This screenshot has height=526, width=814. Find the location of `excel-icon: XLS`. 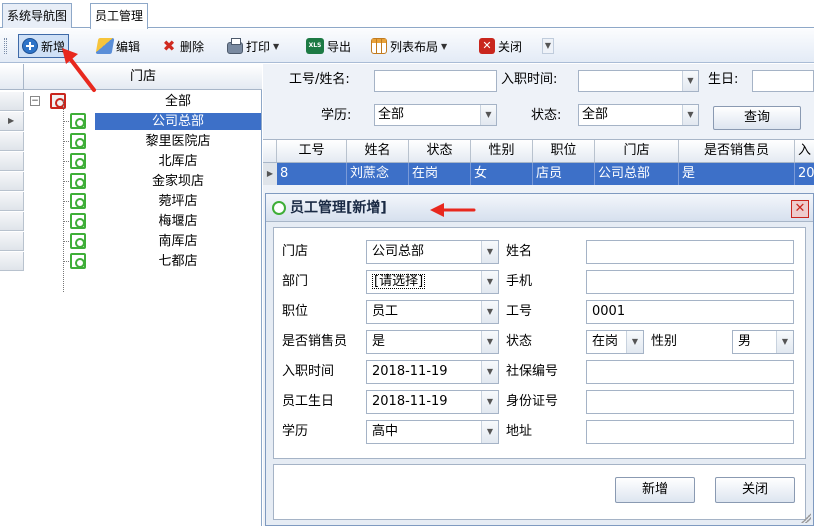

excel-icon: XLS is located at coordinates (315, 46).